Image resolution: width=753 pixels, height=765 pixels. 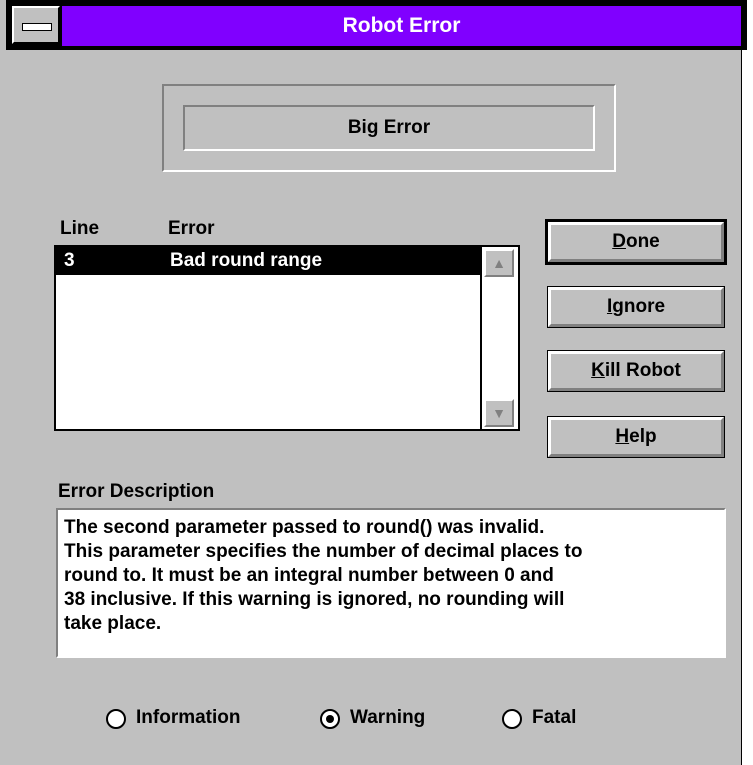 I want to click on scroll-up-button: ▲, so click(x=499, y=263).